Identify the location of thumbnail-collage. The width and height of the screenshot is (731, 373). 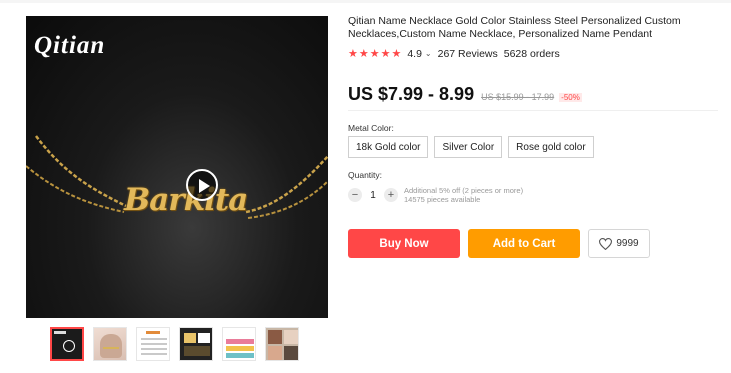
(282, 344).